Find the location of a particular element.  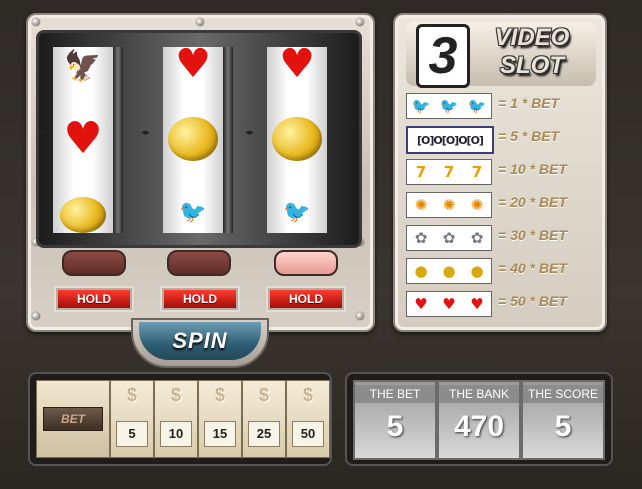

paytable-row: ✺ ✺ ✺ = 20 * BET is located at coordinates (502, 205).